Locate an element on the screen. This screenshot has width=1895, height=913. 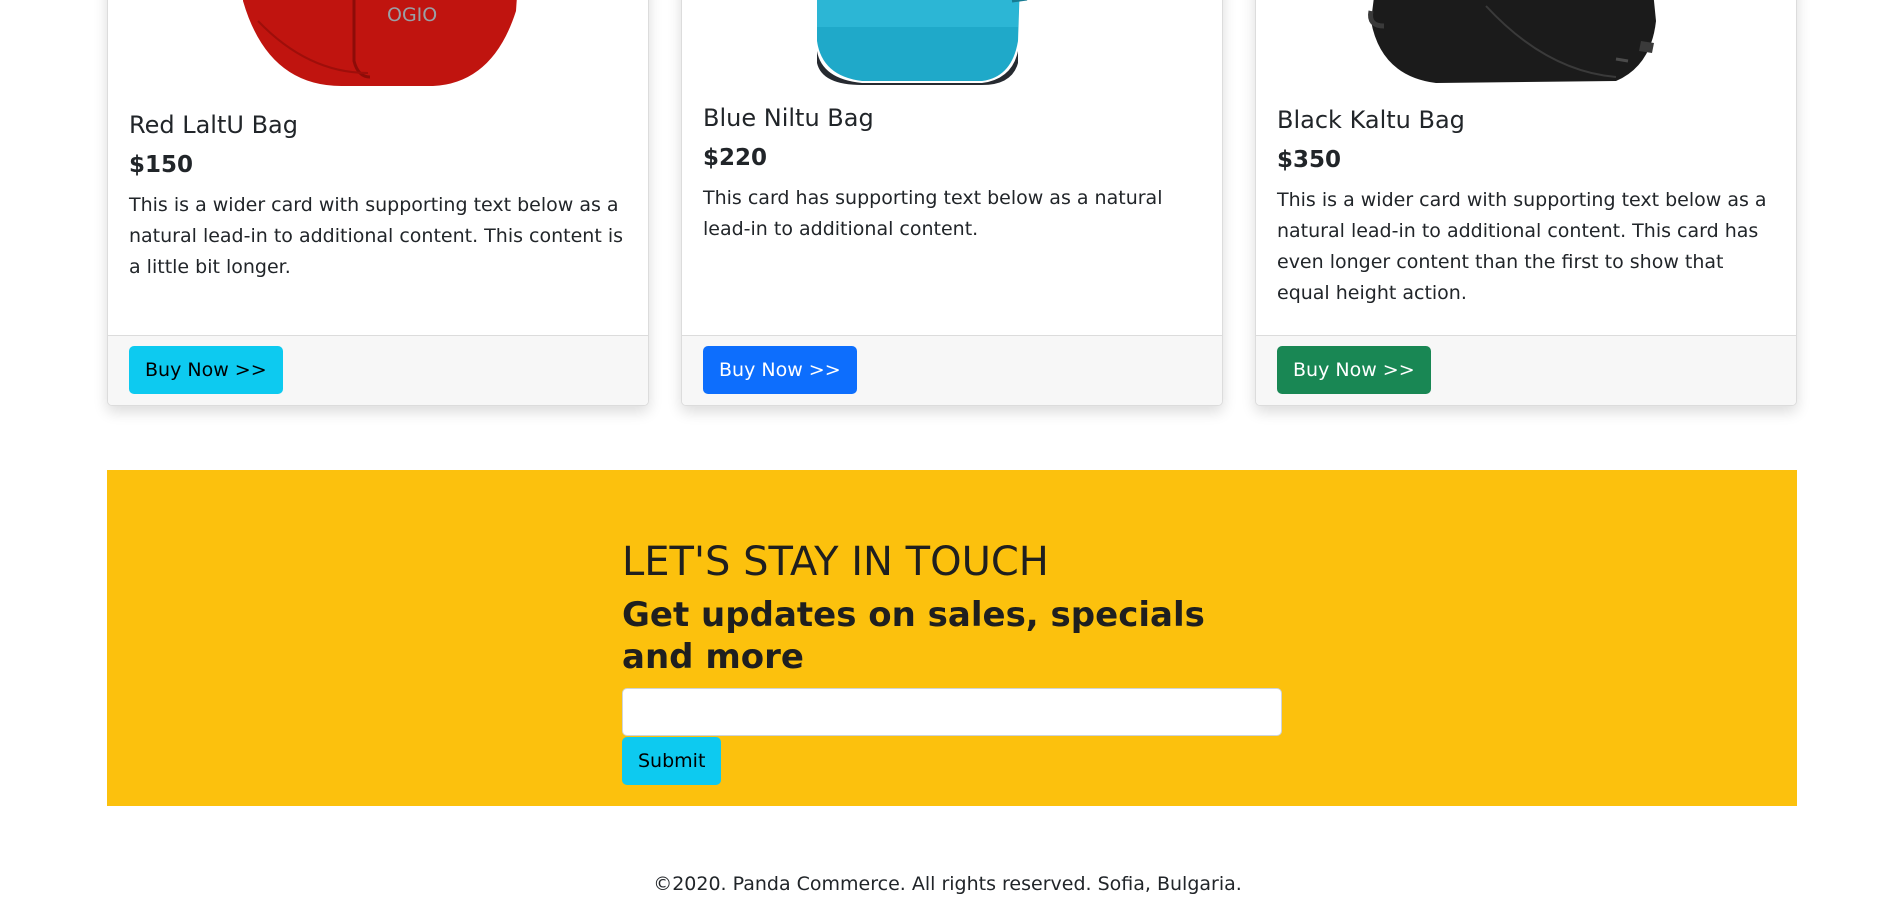
product-price: $220 is located at coordinates (735, 158).